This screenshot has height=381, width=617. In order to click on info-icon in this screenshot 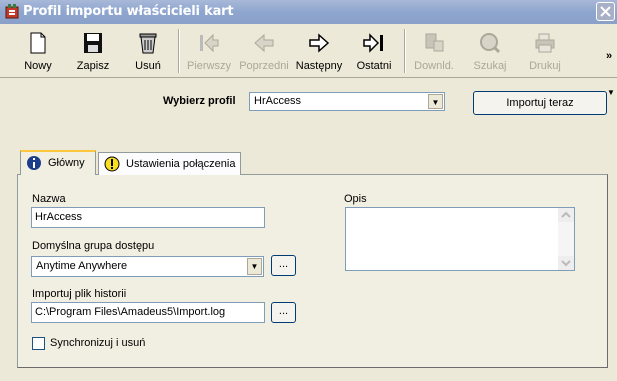, I will do `click(34, 163)`.